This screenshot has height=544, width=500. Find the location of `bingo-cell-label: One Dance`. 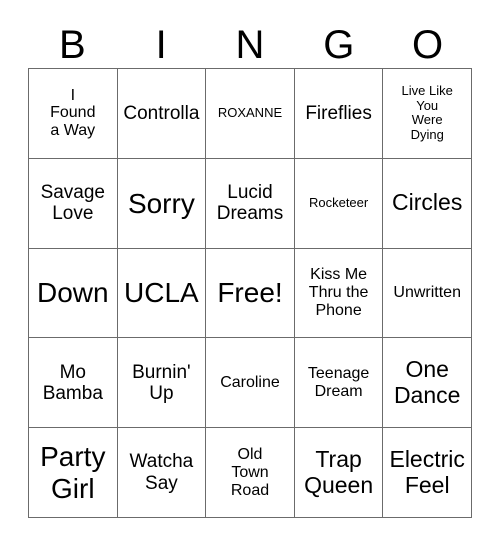

bingo-cell-label: One Dance is located at coordinates (427, 382).